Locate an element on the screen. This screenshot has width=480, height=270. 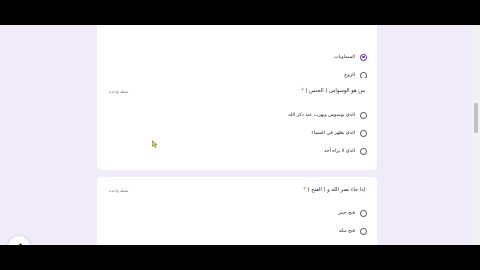
question-title: إذا جاء نصر الله و ( الفتح ) * is located at coordinates (334, 190).